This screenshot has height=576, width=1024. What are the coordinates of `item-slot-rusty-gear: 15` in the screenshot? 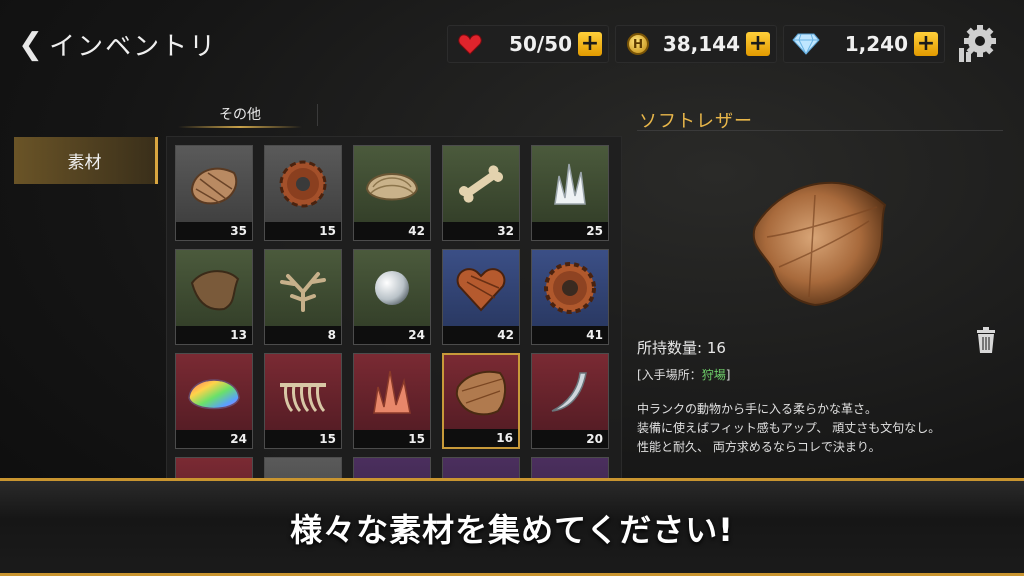 It's located at (303, 193).